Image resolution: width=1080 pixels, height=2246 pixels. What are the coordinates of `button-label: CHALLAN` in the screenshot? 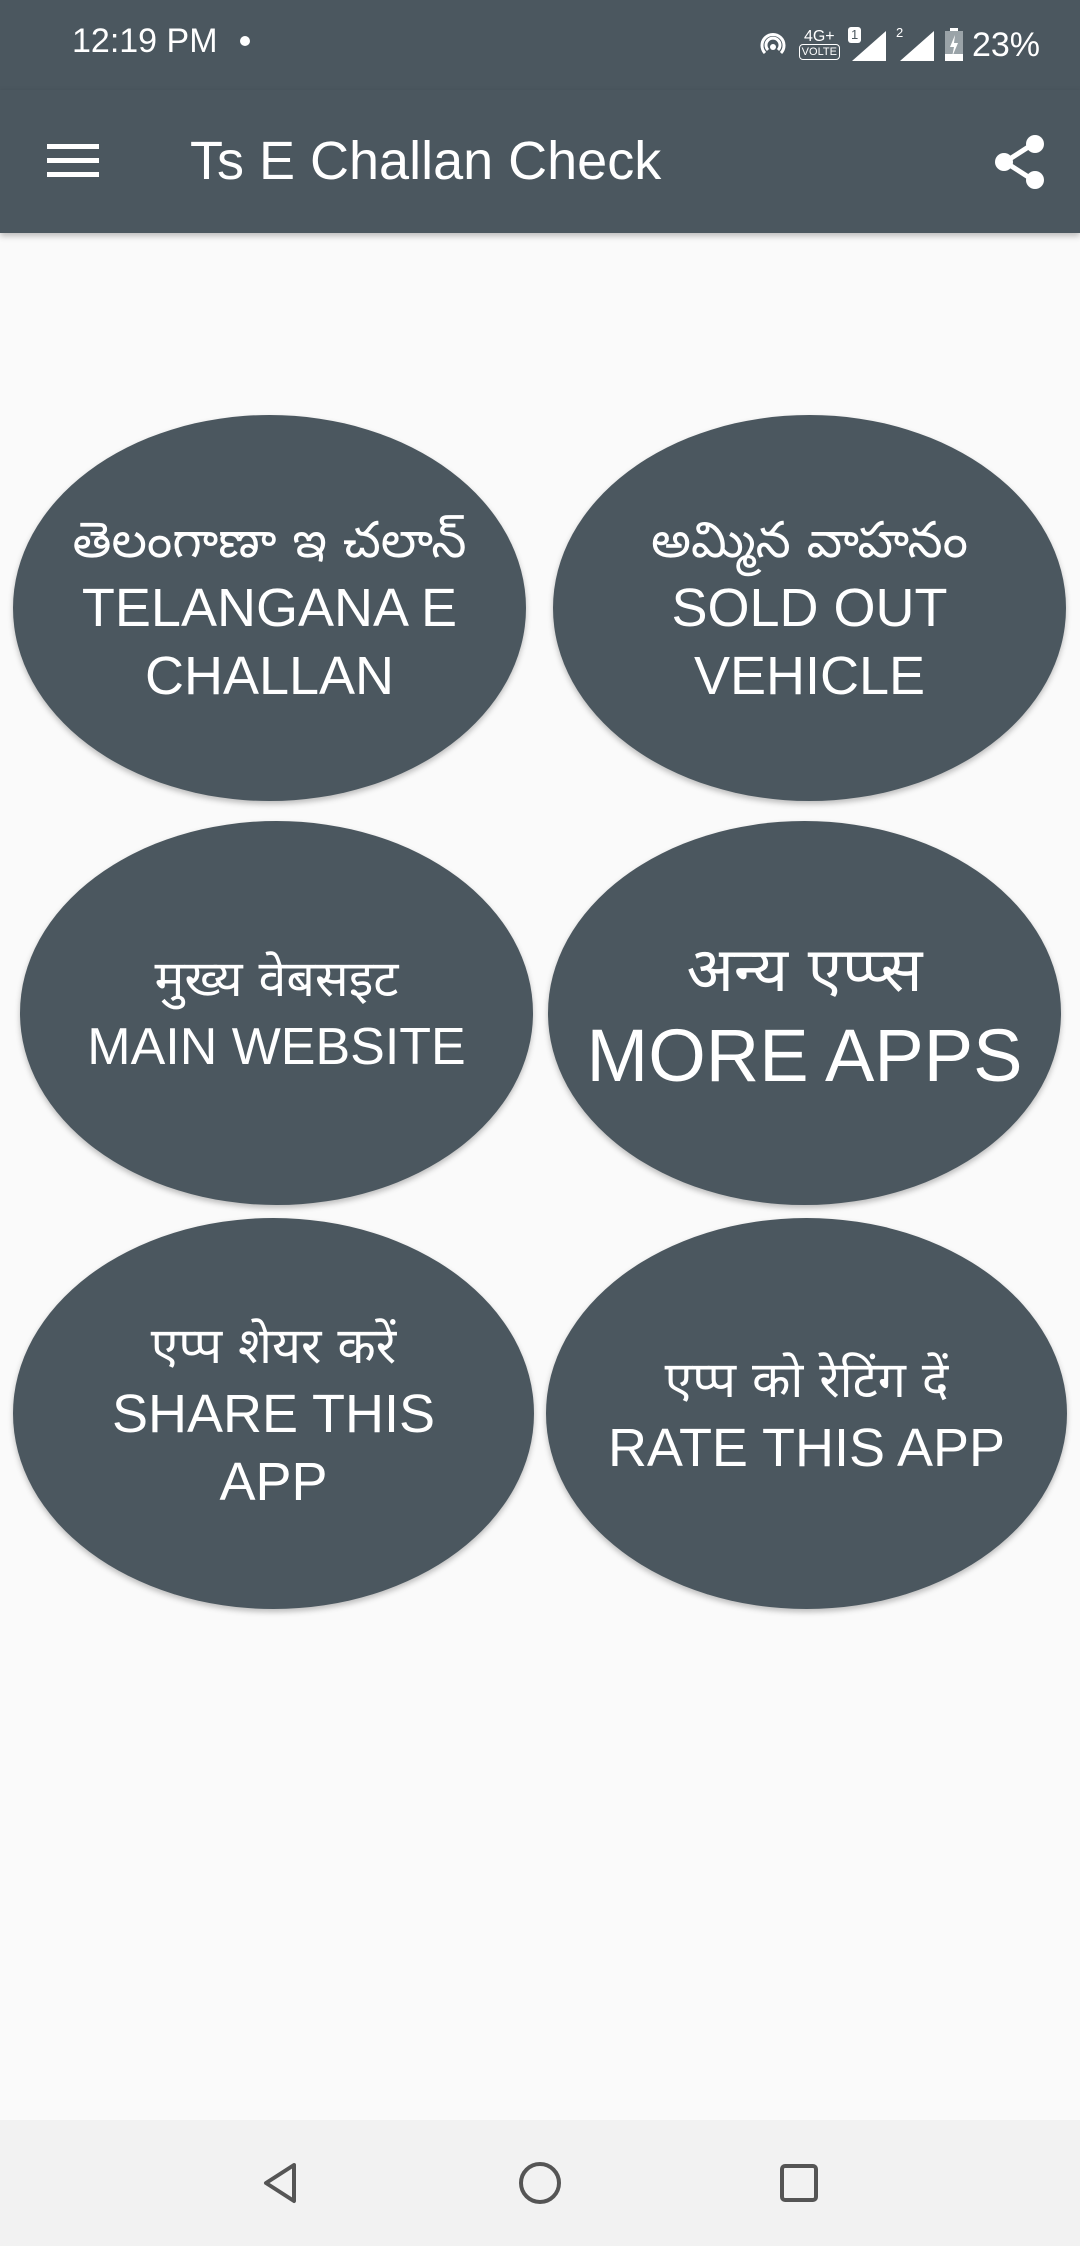 It's located at (269, 676).